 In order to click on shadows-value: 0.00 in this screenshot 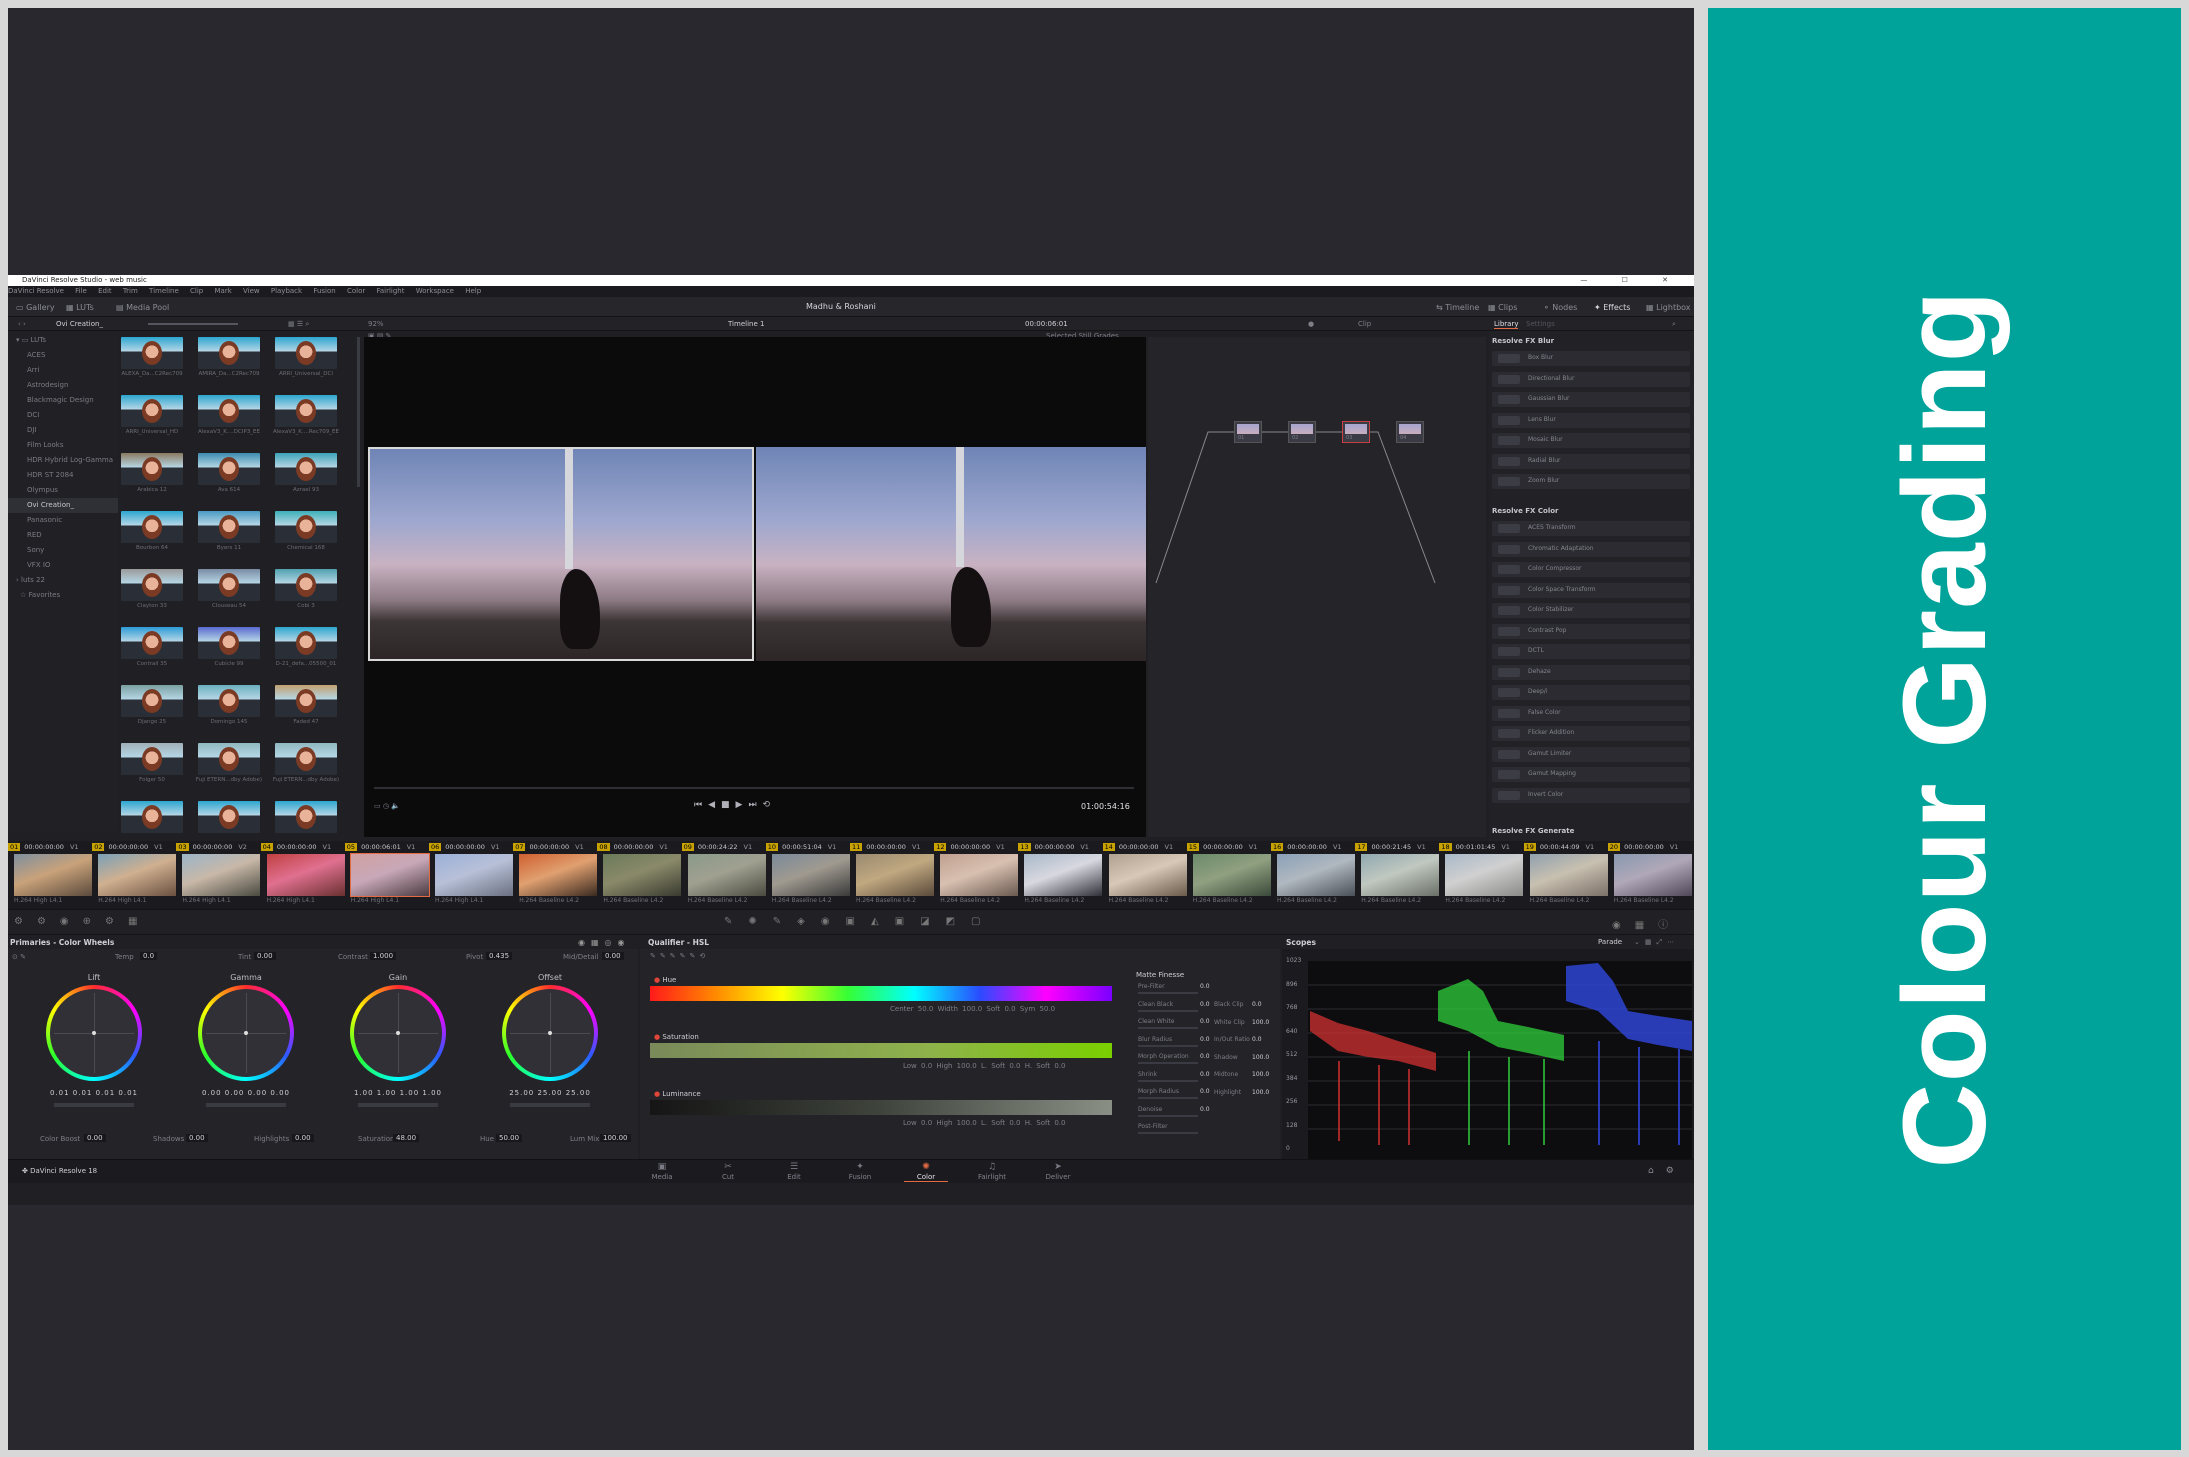, I will do `click(197, 1138)`.